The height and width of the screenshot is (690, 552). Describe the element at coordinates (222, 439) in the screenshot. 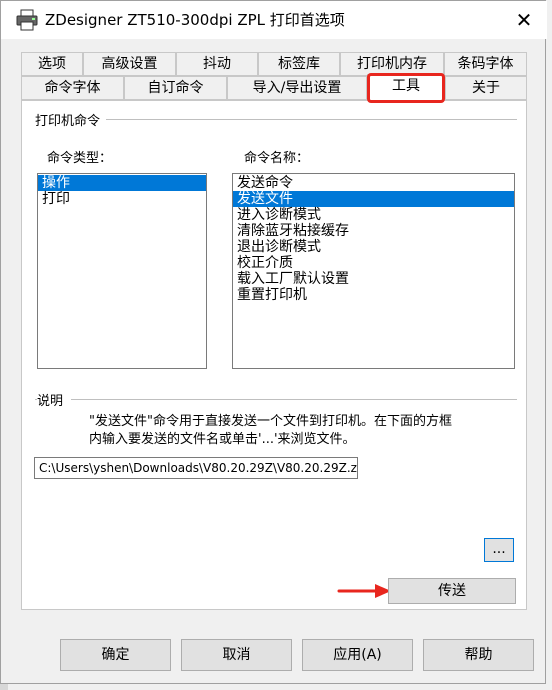

I see `description-line-2: 内输入要发送的文件名或单击'...'来浏览文件。` at that location.